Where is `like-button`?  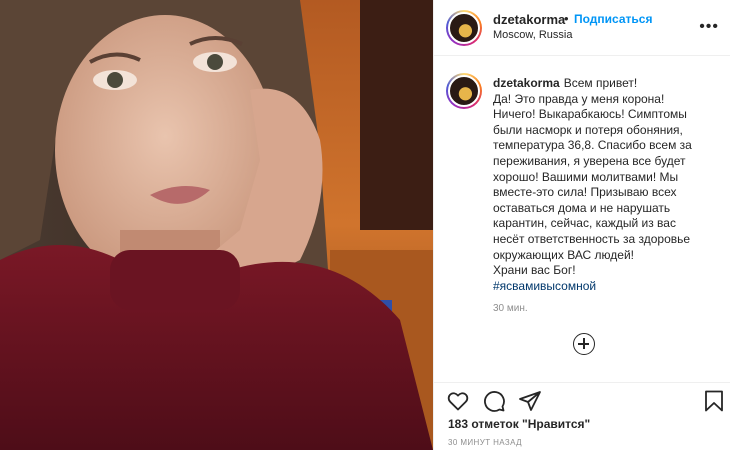
like-button is located at coordinates (459, 402).